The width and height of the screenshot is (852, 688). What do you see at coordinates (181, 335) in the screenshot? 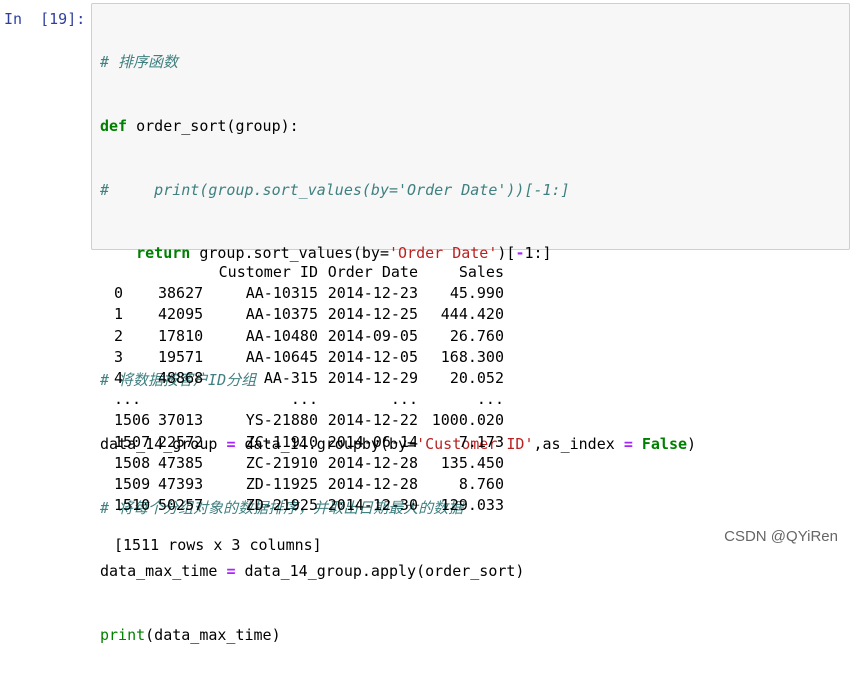
I see `group-index: 17810` at bounding box center [181, 335].